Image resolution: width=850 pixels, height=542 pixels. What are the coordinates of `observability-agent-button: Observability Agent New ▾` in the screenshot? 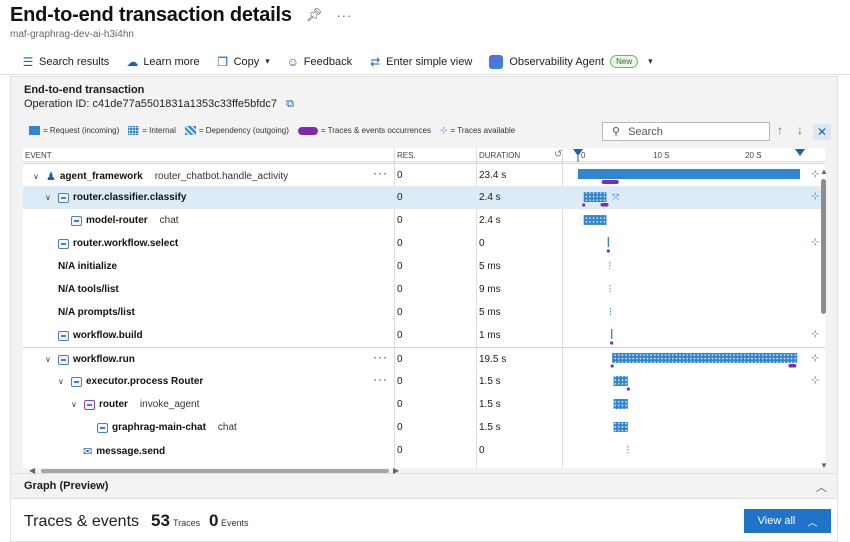 It's located at (571, 61).